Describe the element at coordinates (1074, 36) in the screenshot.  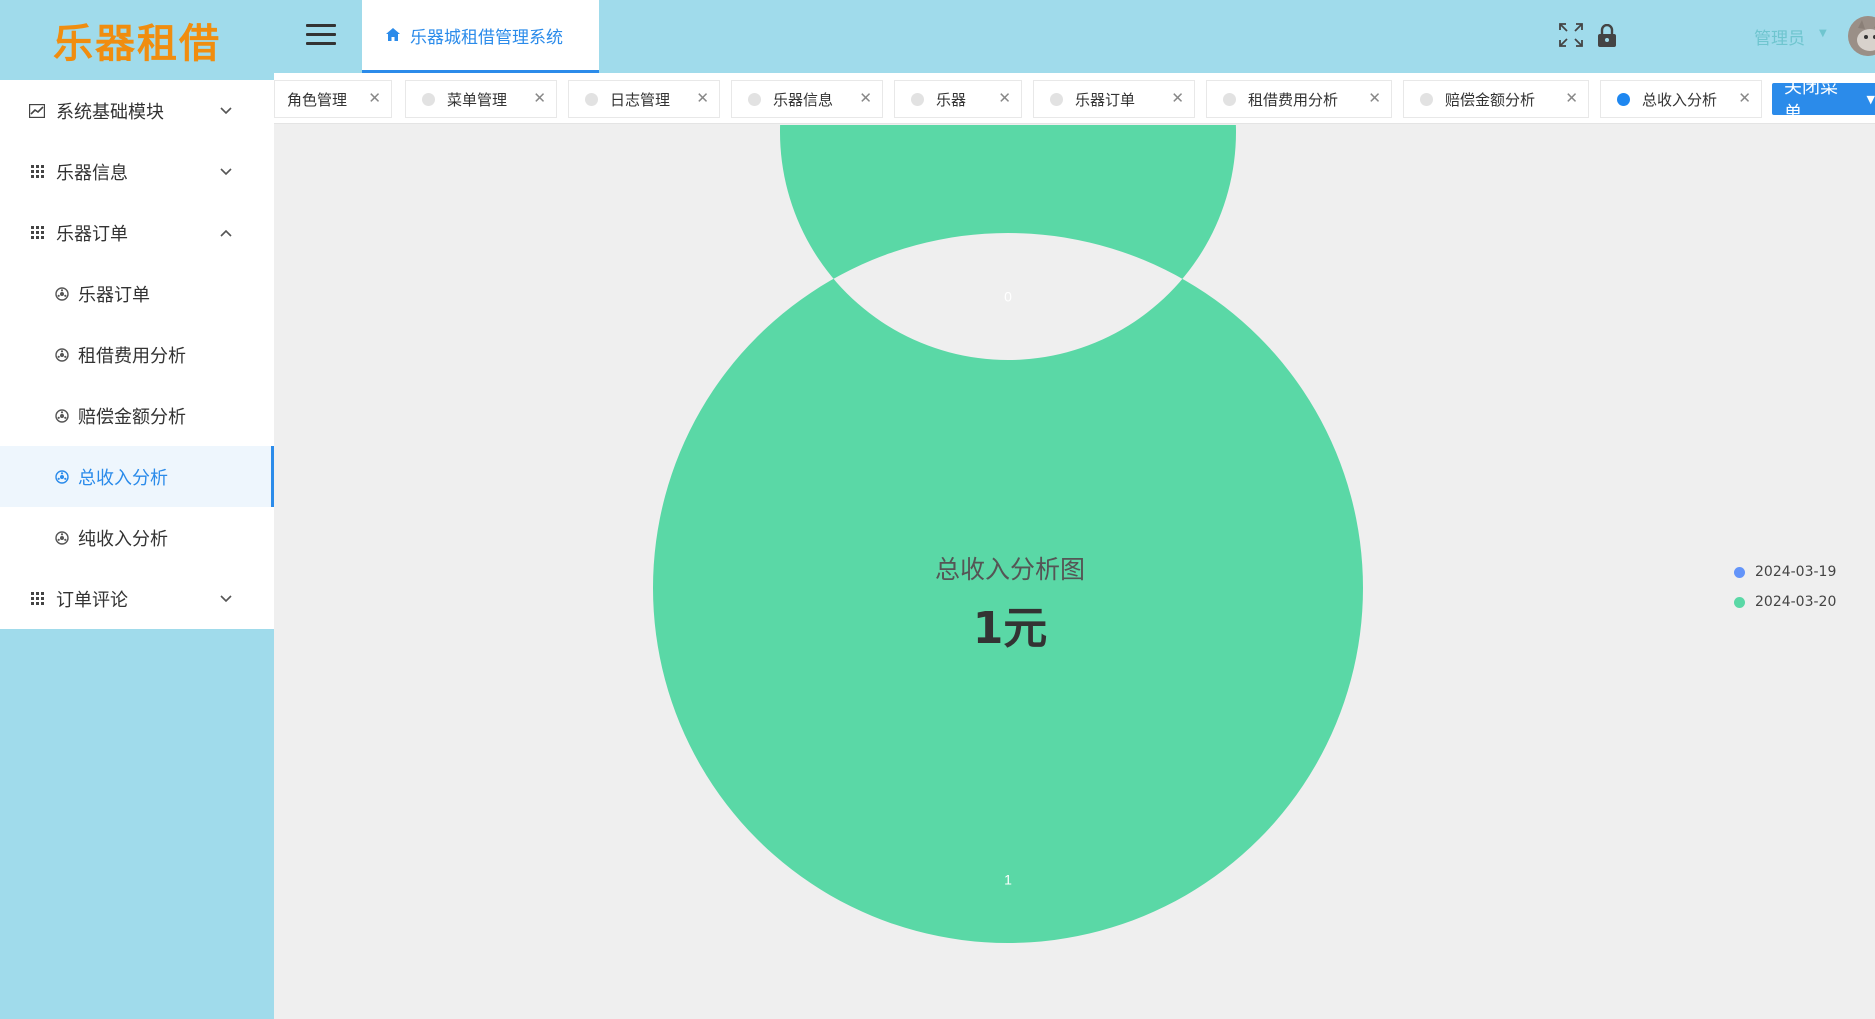
I see `top-header: 乐器城租借管理系统 管理员 ▼` at that location.